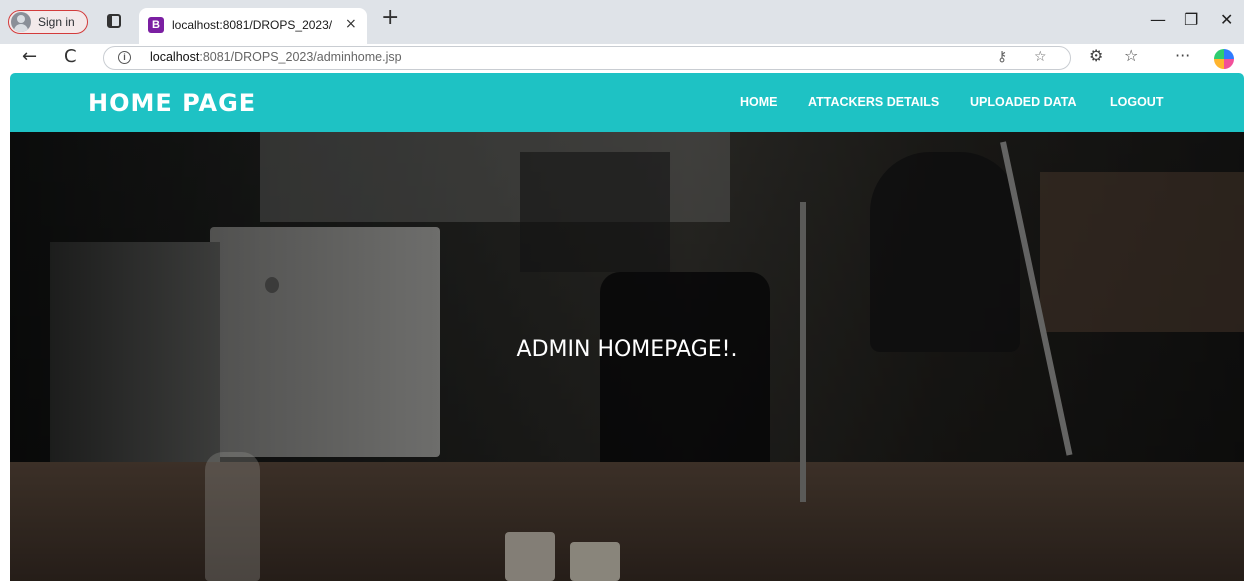 The image size is (1244, 581). Describe the element at coordinates (56, 22) in the screenshot. I see `sign-in-label: Sign in` at that location.